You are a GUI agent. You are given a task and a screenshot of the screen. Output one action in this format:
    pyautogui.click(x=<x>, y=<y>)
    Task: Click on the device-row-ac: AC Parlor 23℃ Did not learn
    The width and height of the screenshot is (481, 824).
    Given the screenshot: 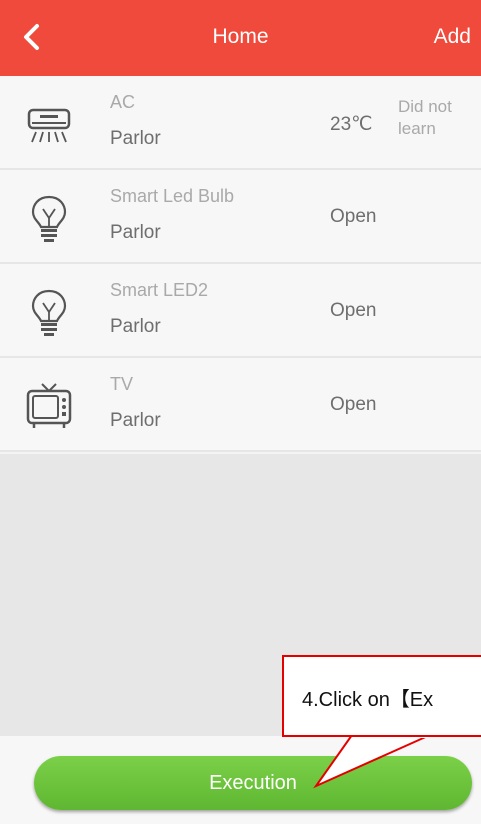 What is the action you would take?
    pyautogui.click(x=240, y=123)
    